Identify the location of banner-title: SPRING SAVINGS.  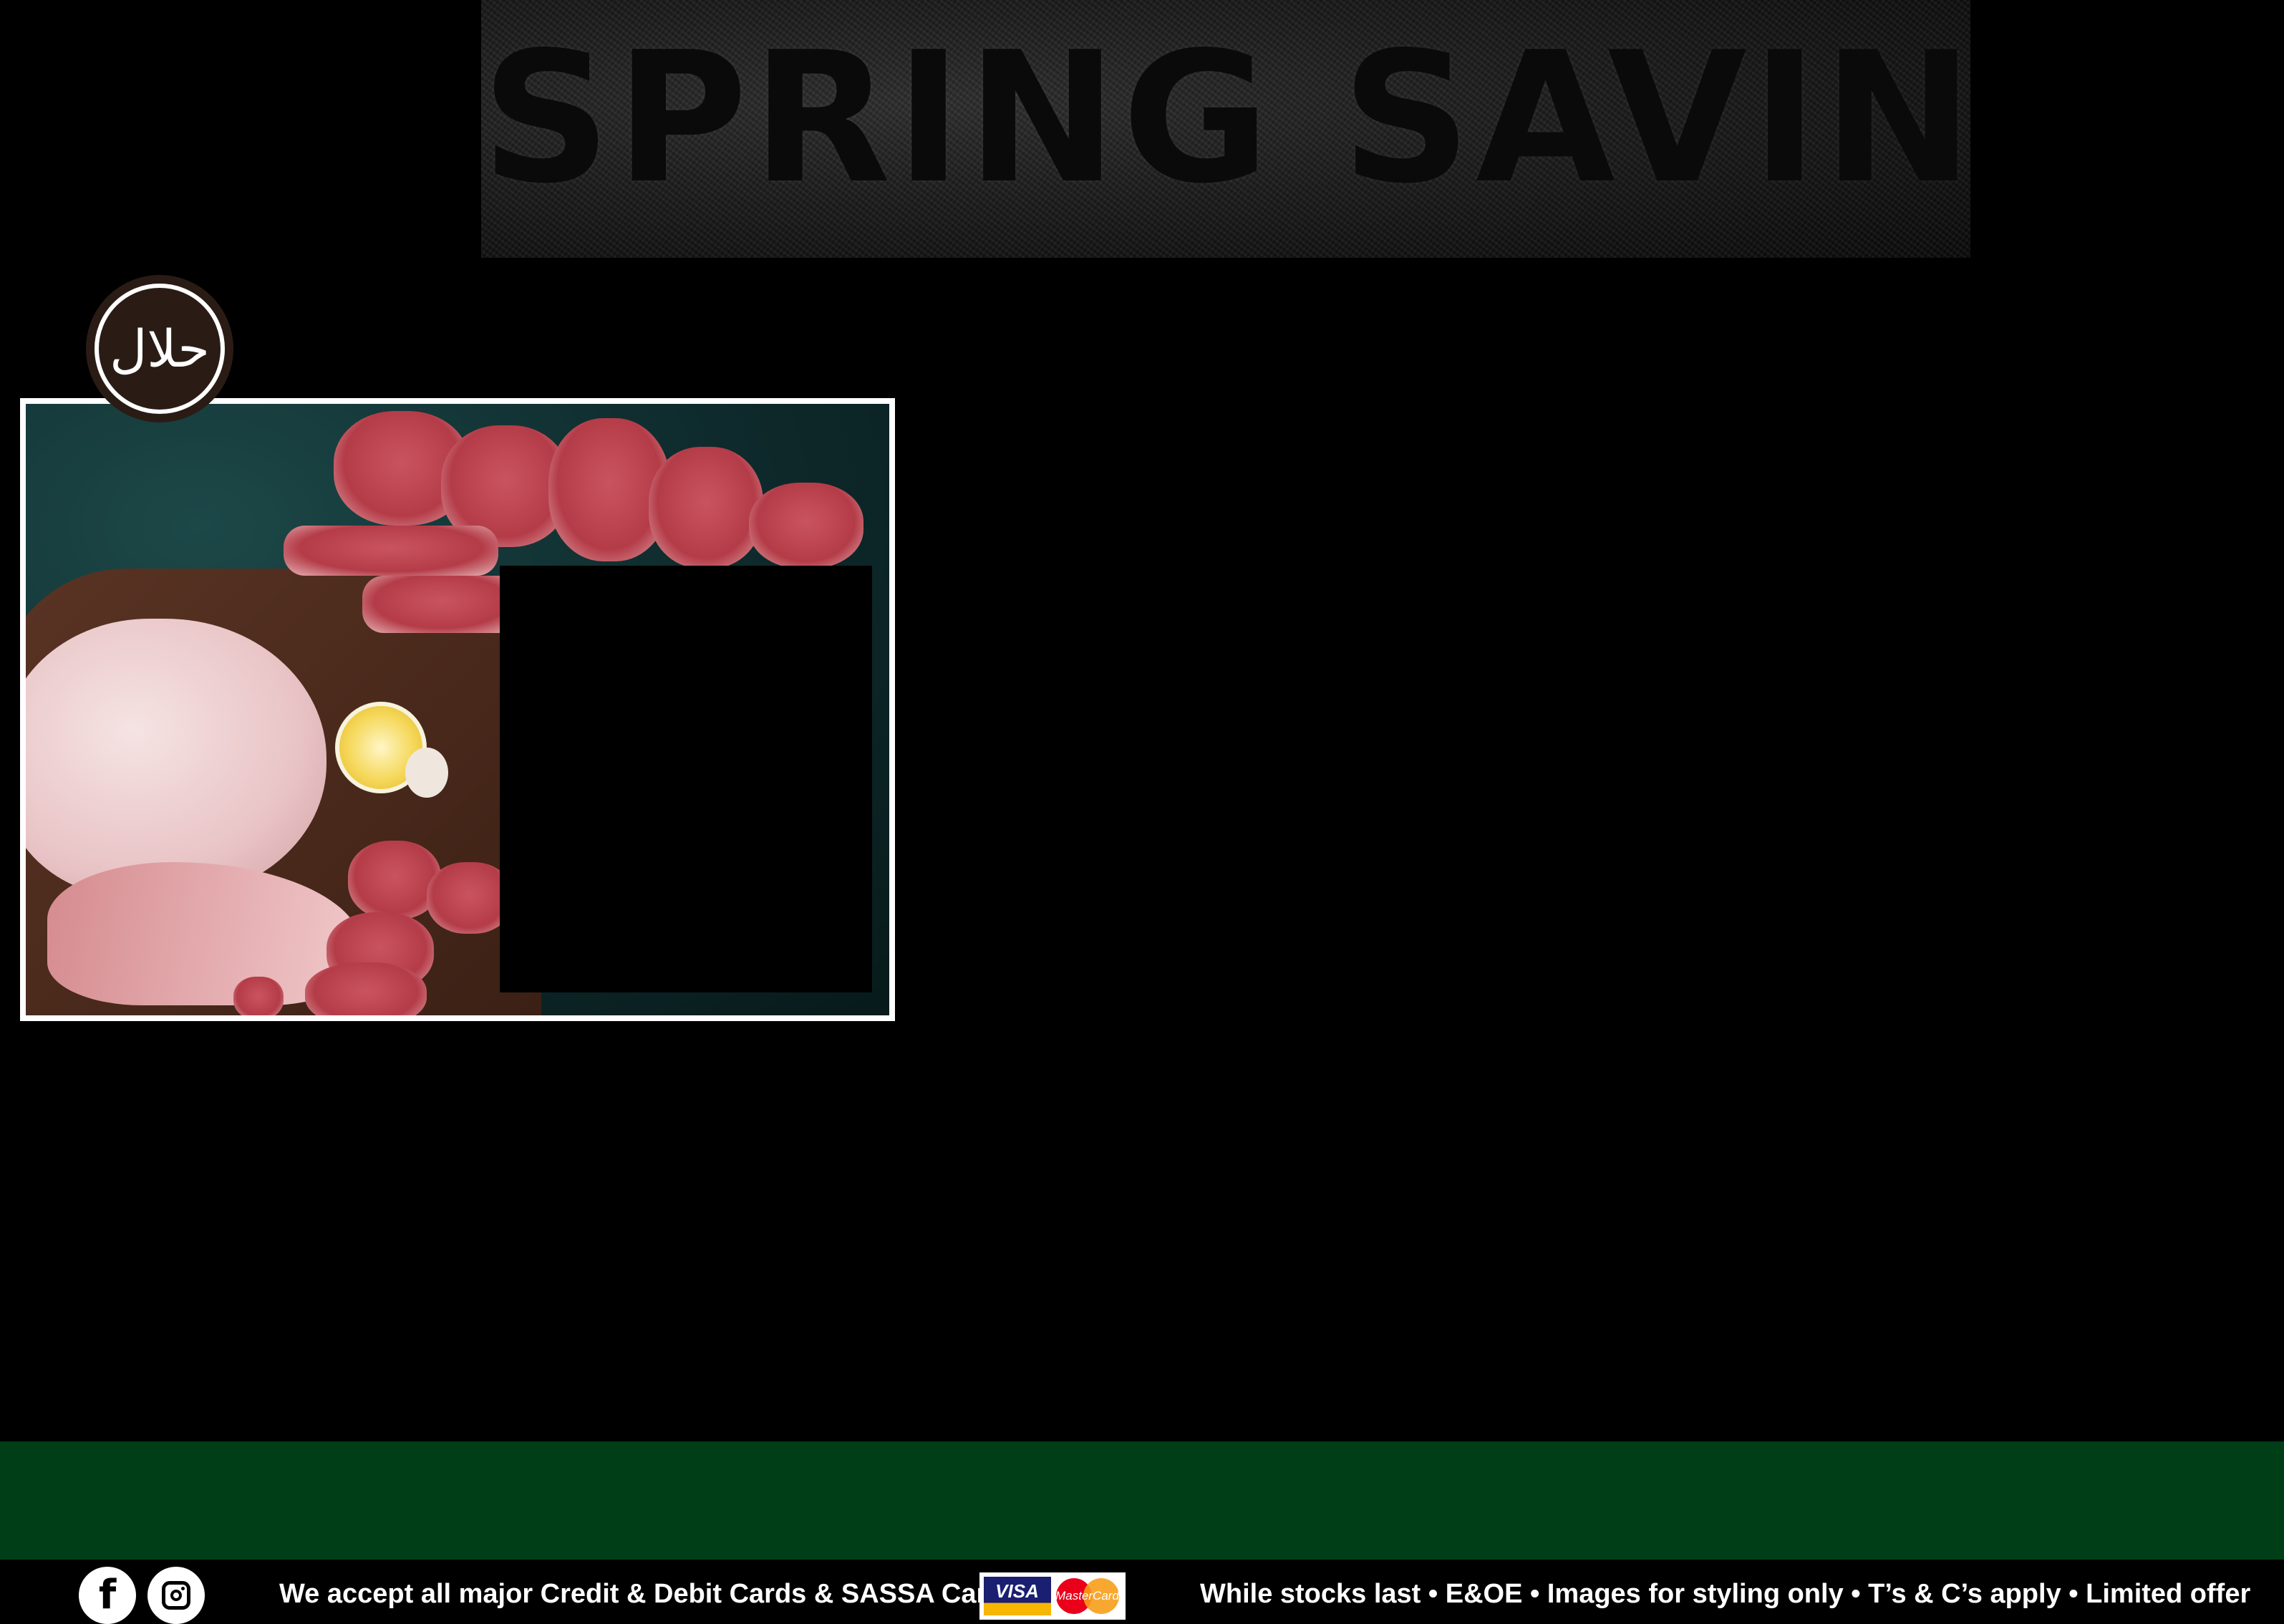
(1225, 118).